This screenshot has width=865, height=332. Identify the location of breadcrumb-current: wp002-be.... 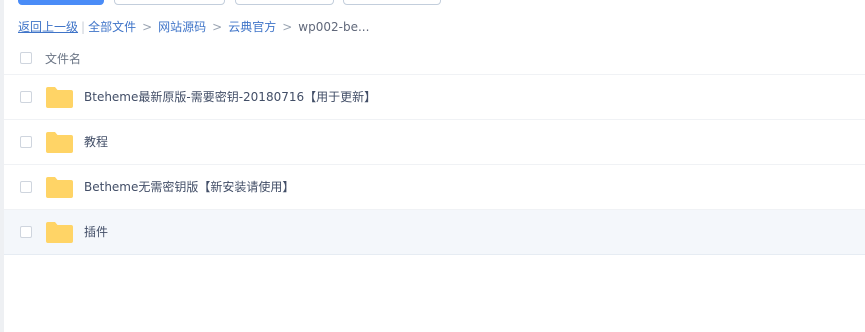
(334, 27).